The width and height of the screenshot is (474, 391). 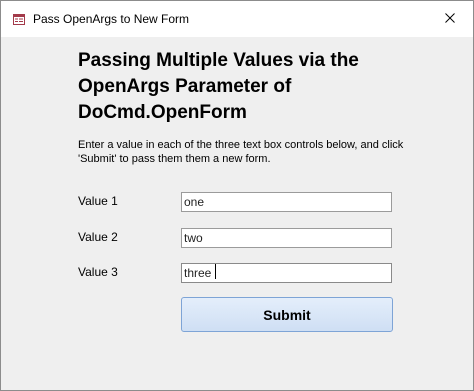 What do you see at coordinates (286, 238) in the screenshot?
I see `value-2-input` at bounding box center [286, 238].